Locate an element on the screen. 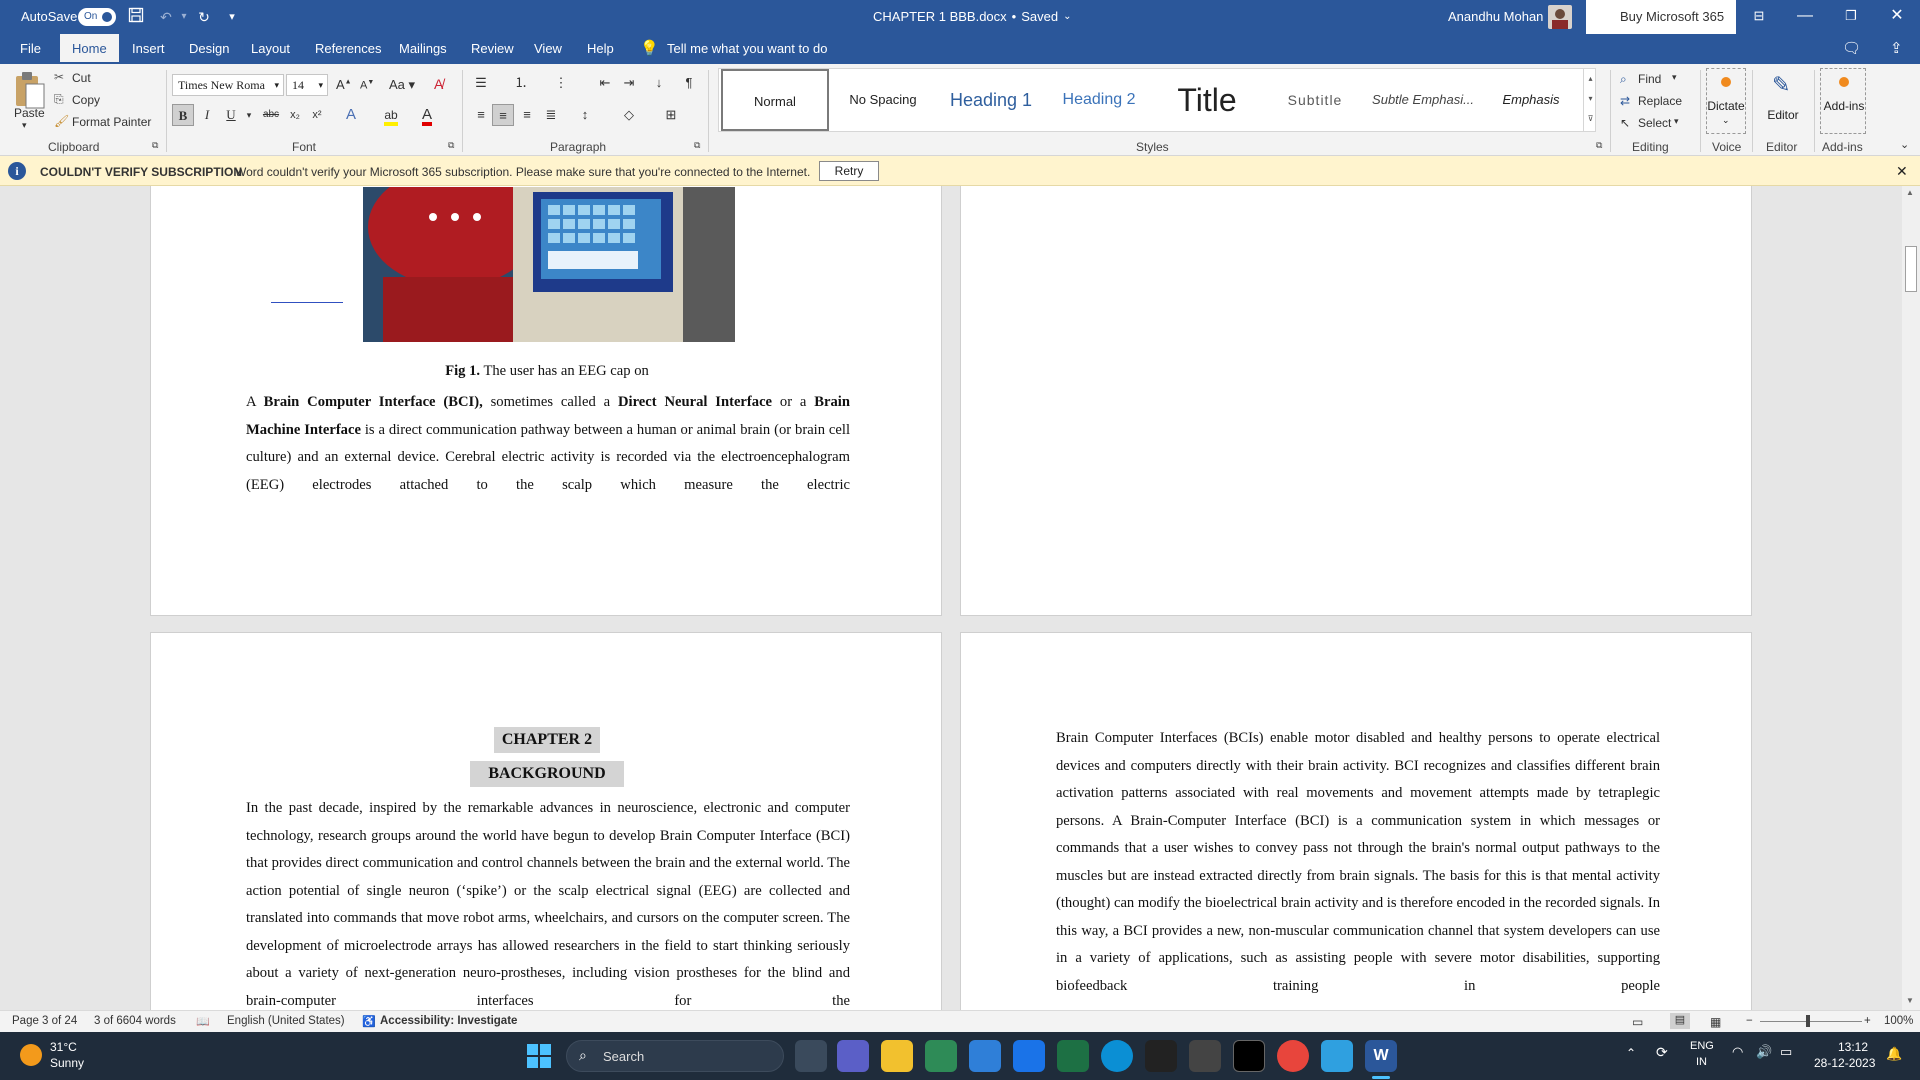 This screenshot has height=1080, width=1920. proofing-icon: 📖 is located at coordinates (203, 1021).